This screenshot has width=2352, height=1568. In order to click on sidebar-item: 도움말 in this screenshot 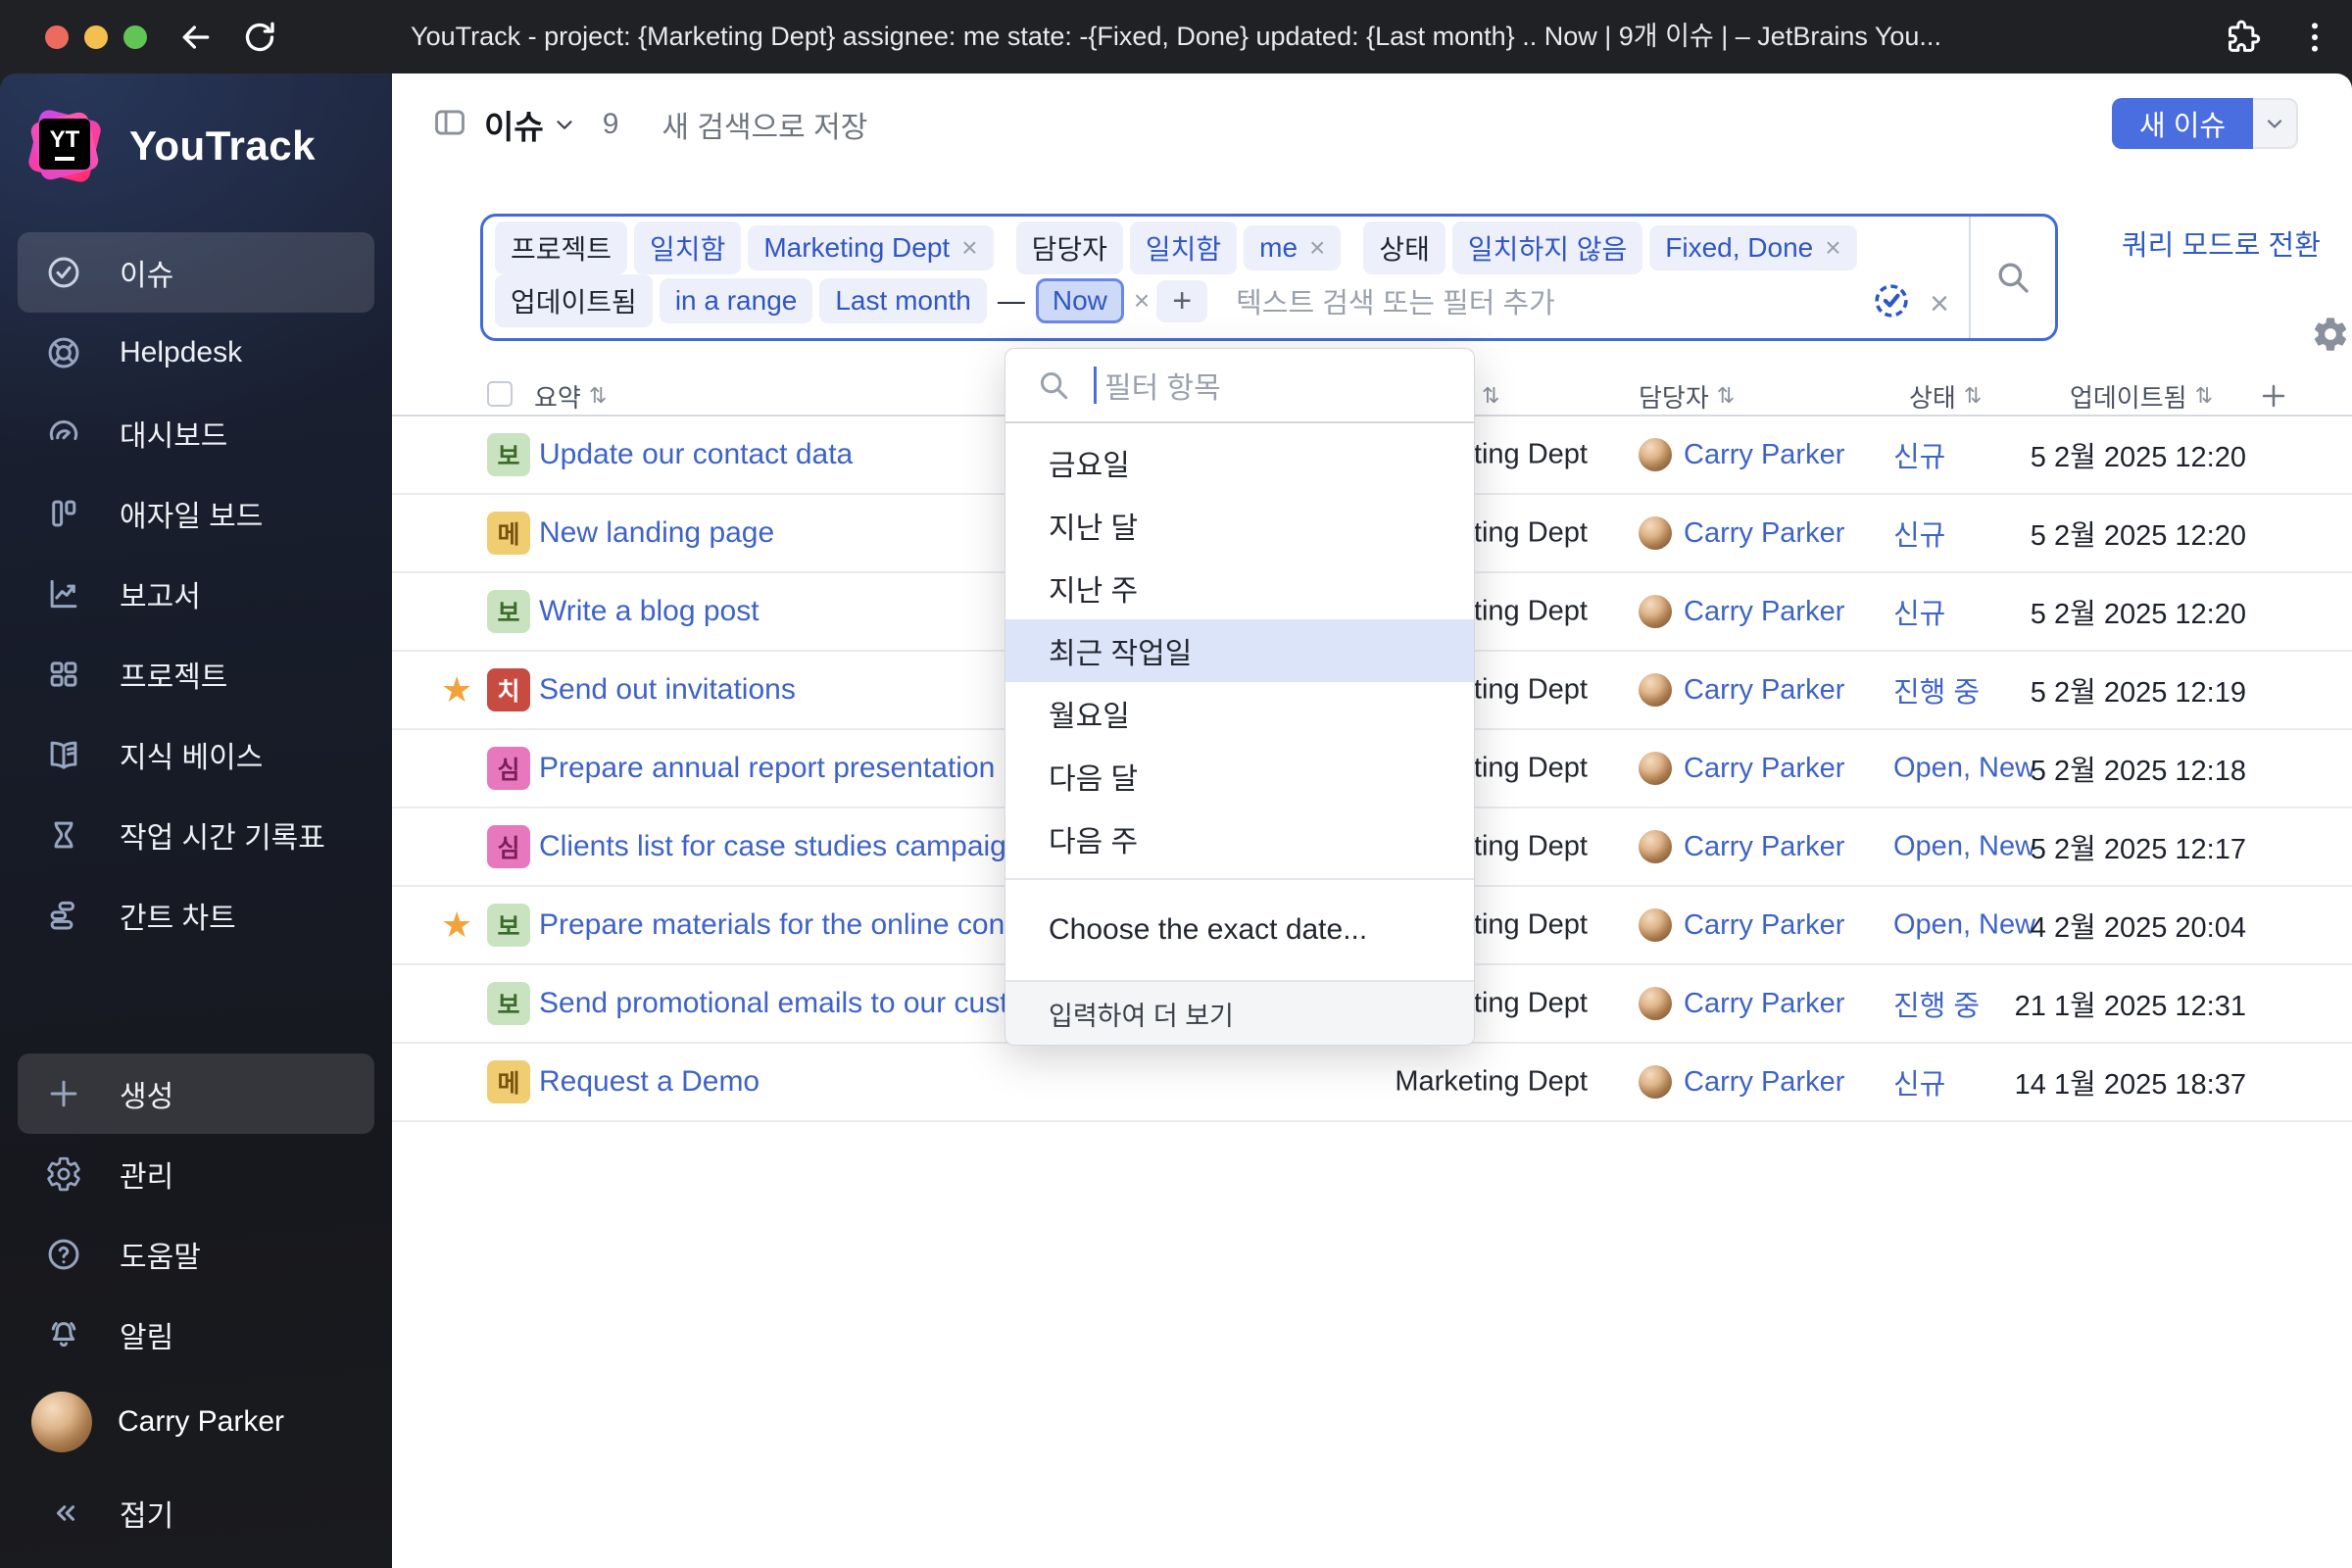, I will do `click(196, 1254)`.